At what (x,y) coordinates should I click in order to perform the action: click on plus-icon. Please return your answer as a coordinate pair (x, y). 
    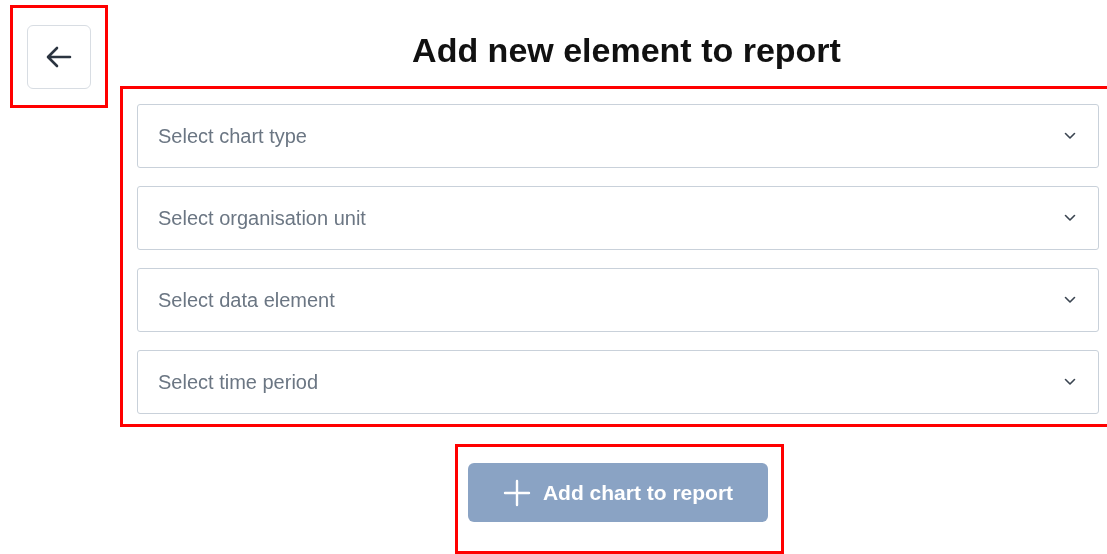
    Looking at the image, I should click on (516, 492).